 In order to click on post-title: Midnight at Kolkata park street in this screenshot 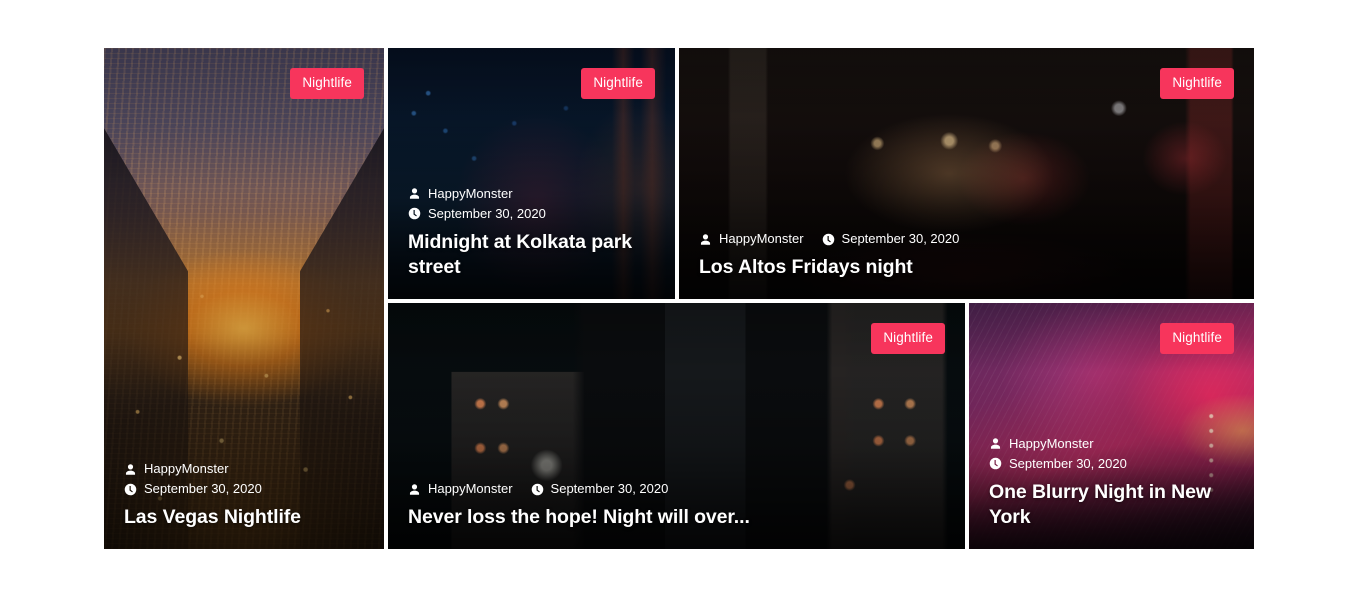, I will do `click(520, 255)`.